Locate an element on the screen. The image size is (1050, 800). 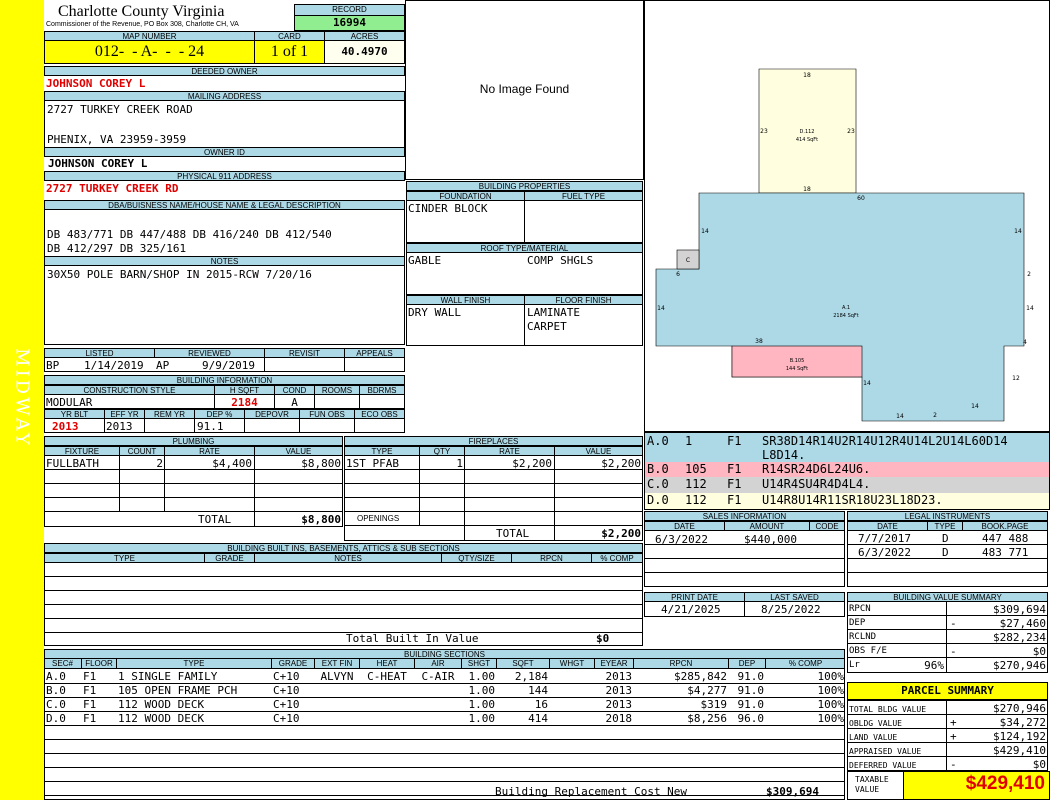
sketch-dim: 2 is located at coordinates (1029, 274).